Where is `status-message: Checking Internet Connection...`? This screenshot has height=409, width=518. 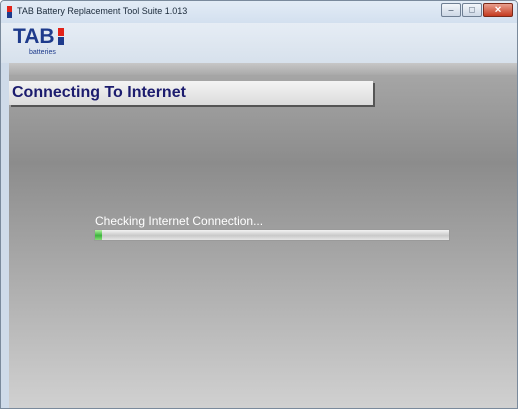 status-message: Checking Internet Connection... is located at coordinates (179, 221).